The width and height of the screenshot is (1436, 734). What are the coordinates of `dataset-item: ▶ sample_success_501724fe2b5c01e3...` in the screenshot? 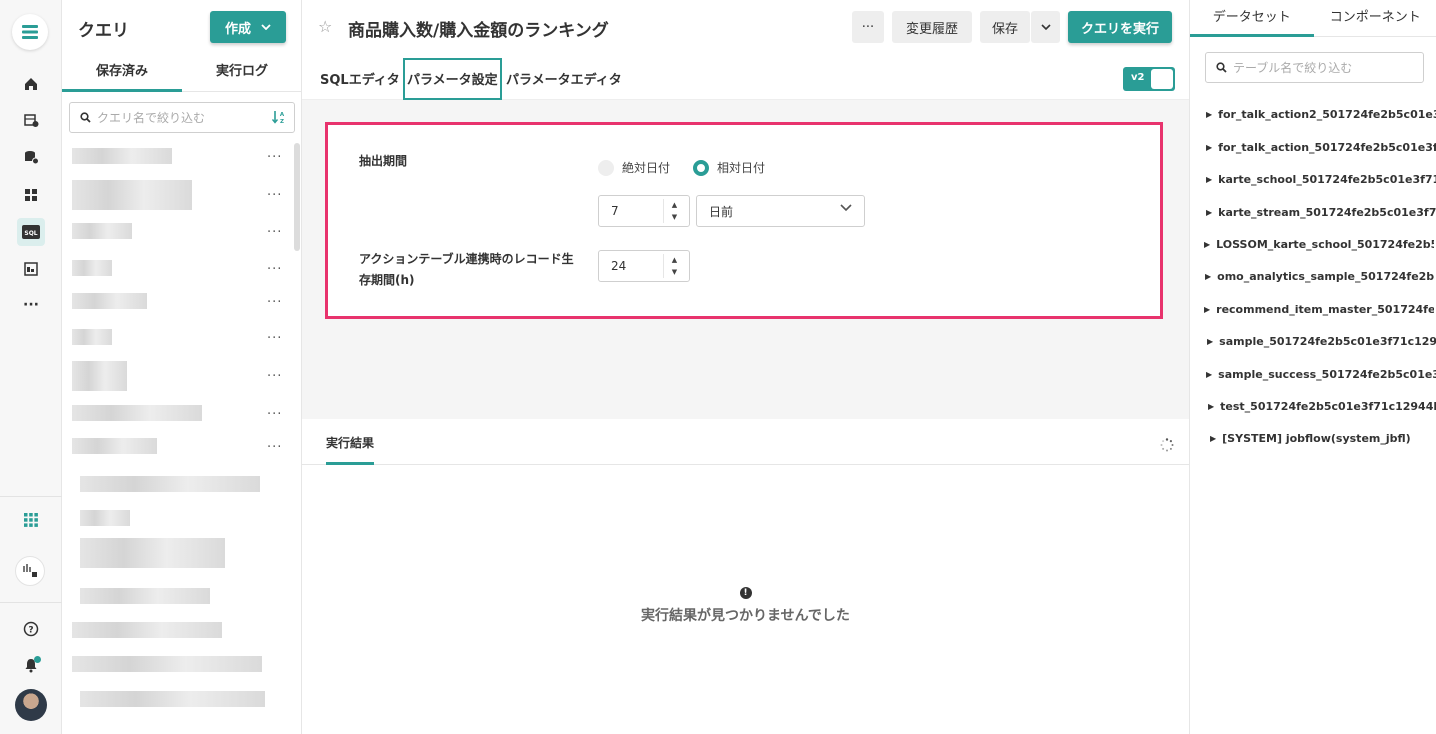 It's located at (1321, 374).